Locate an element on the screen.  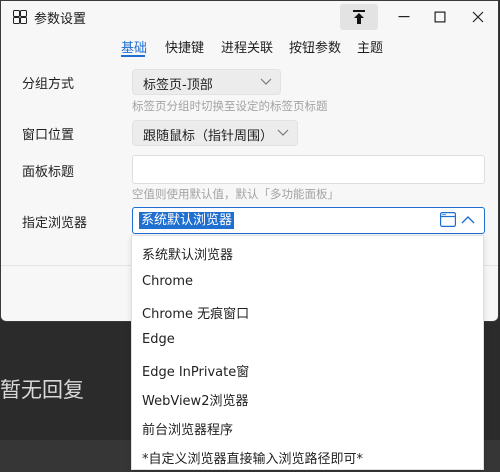
tab-process-association: 进程关联 is located at coordinates (247, 46).